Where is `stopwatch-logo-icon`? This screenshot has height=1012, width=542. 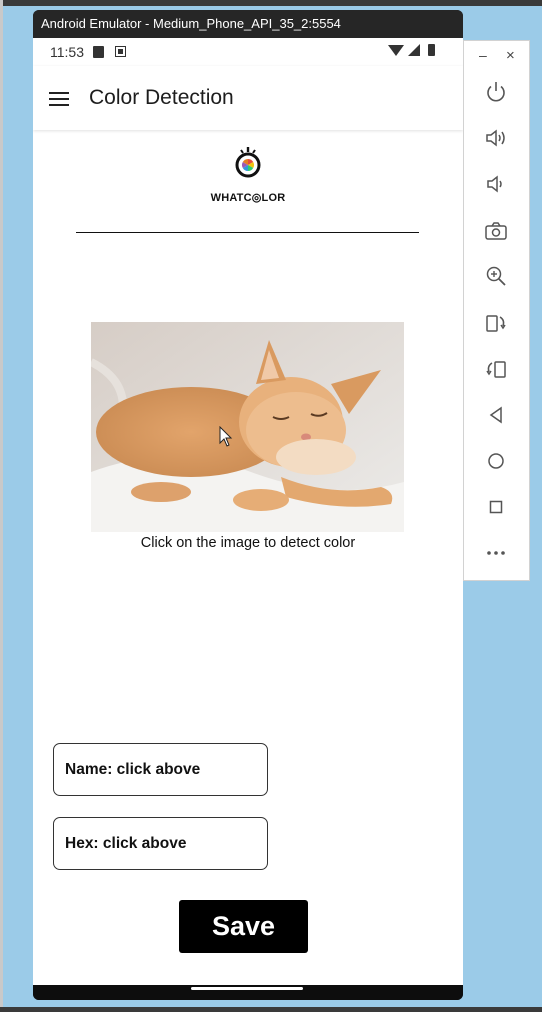
stopwatch-logo-icon is located at coordinates (248, 162).